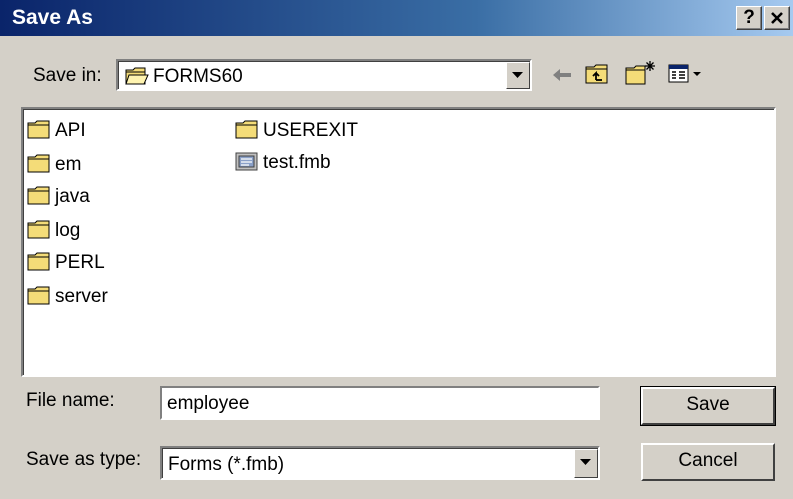  I want to click on file-name-field, so click(380, 403).